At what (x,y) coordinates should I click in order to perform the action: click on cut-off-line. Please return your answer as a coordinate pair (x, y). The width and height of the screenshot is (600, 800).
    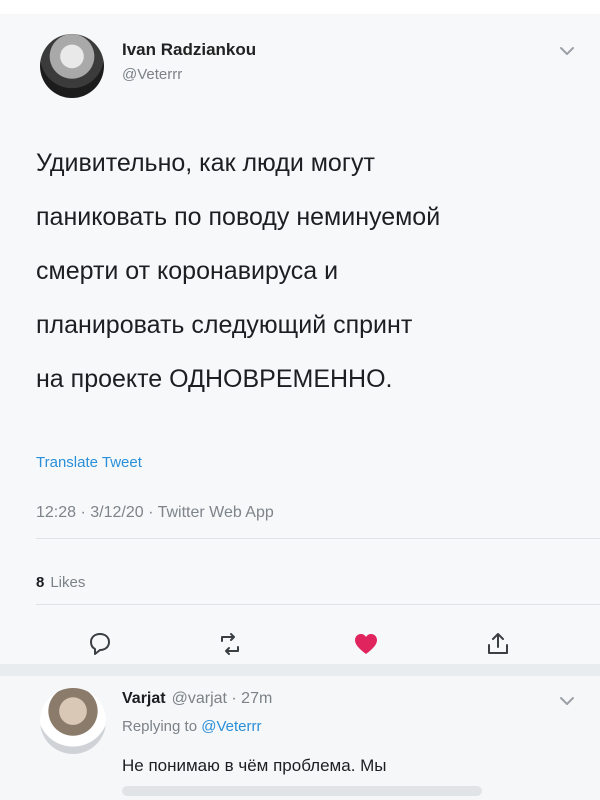
    Looking at the image, I should click on (302, 791).